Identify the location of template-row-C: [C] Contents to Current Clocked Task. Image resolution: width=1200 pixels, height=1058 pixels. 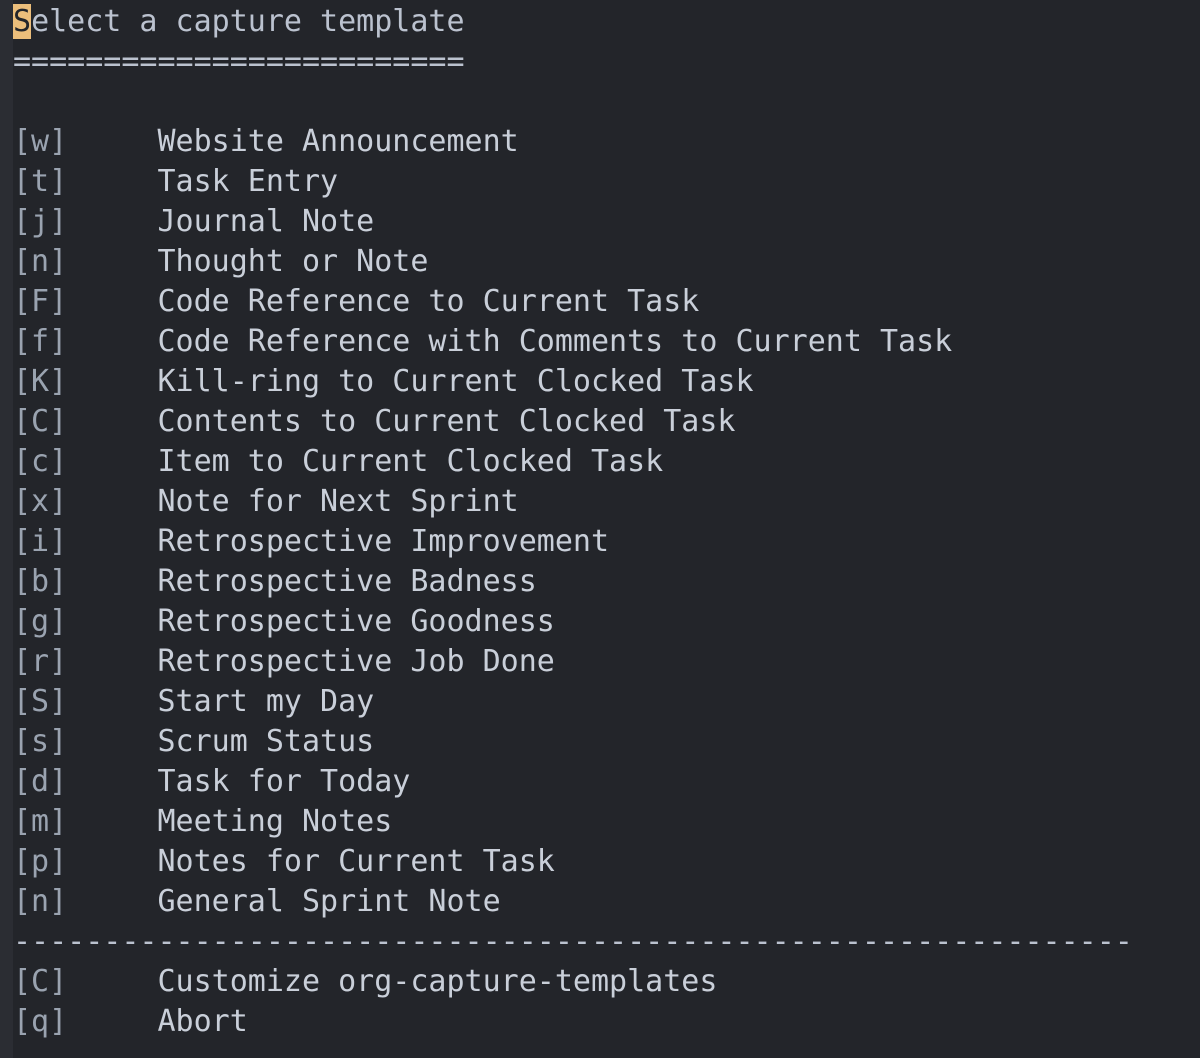
(606, 422).